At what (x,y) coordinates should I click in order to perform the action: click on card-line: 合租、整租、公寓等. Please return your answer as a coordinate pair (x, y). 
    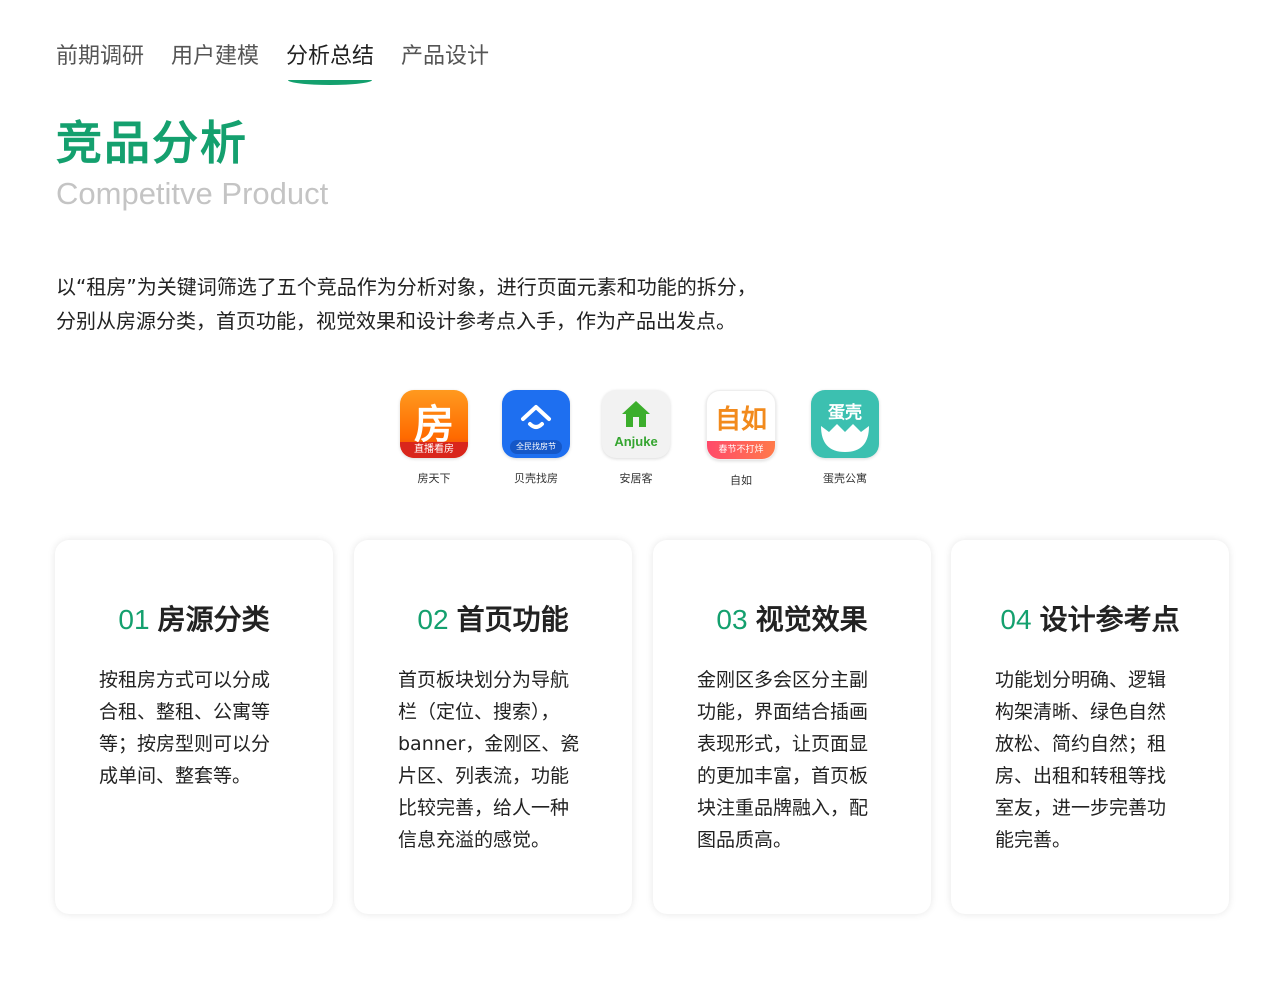
    Looking at the image, I should click on (185, 712).